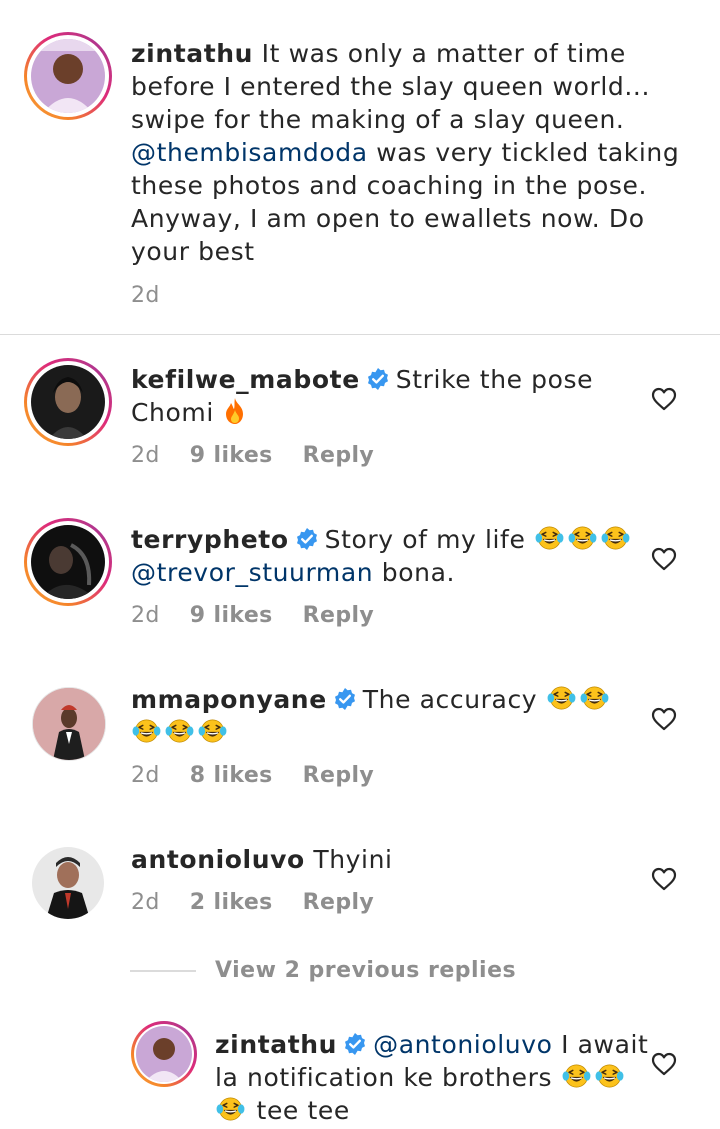  I want to click on comment-meta: 2d 8 likes Reply, so click(267, 775).